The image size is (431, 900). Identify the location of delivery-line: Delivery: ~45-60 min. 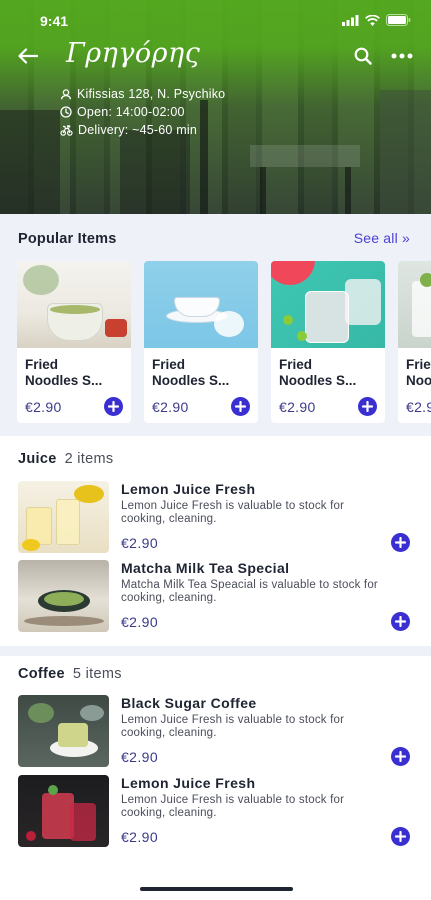
(128, 130).